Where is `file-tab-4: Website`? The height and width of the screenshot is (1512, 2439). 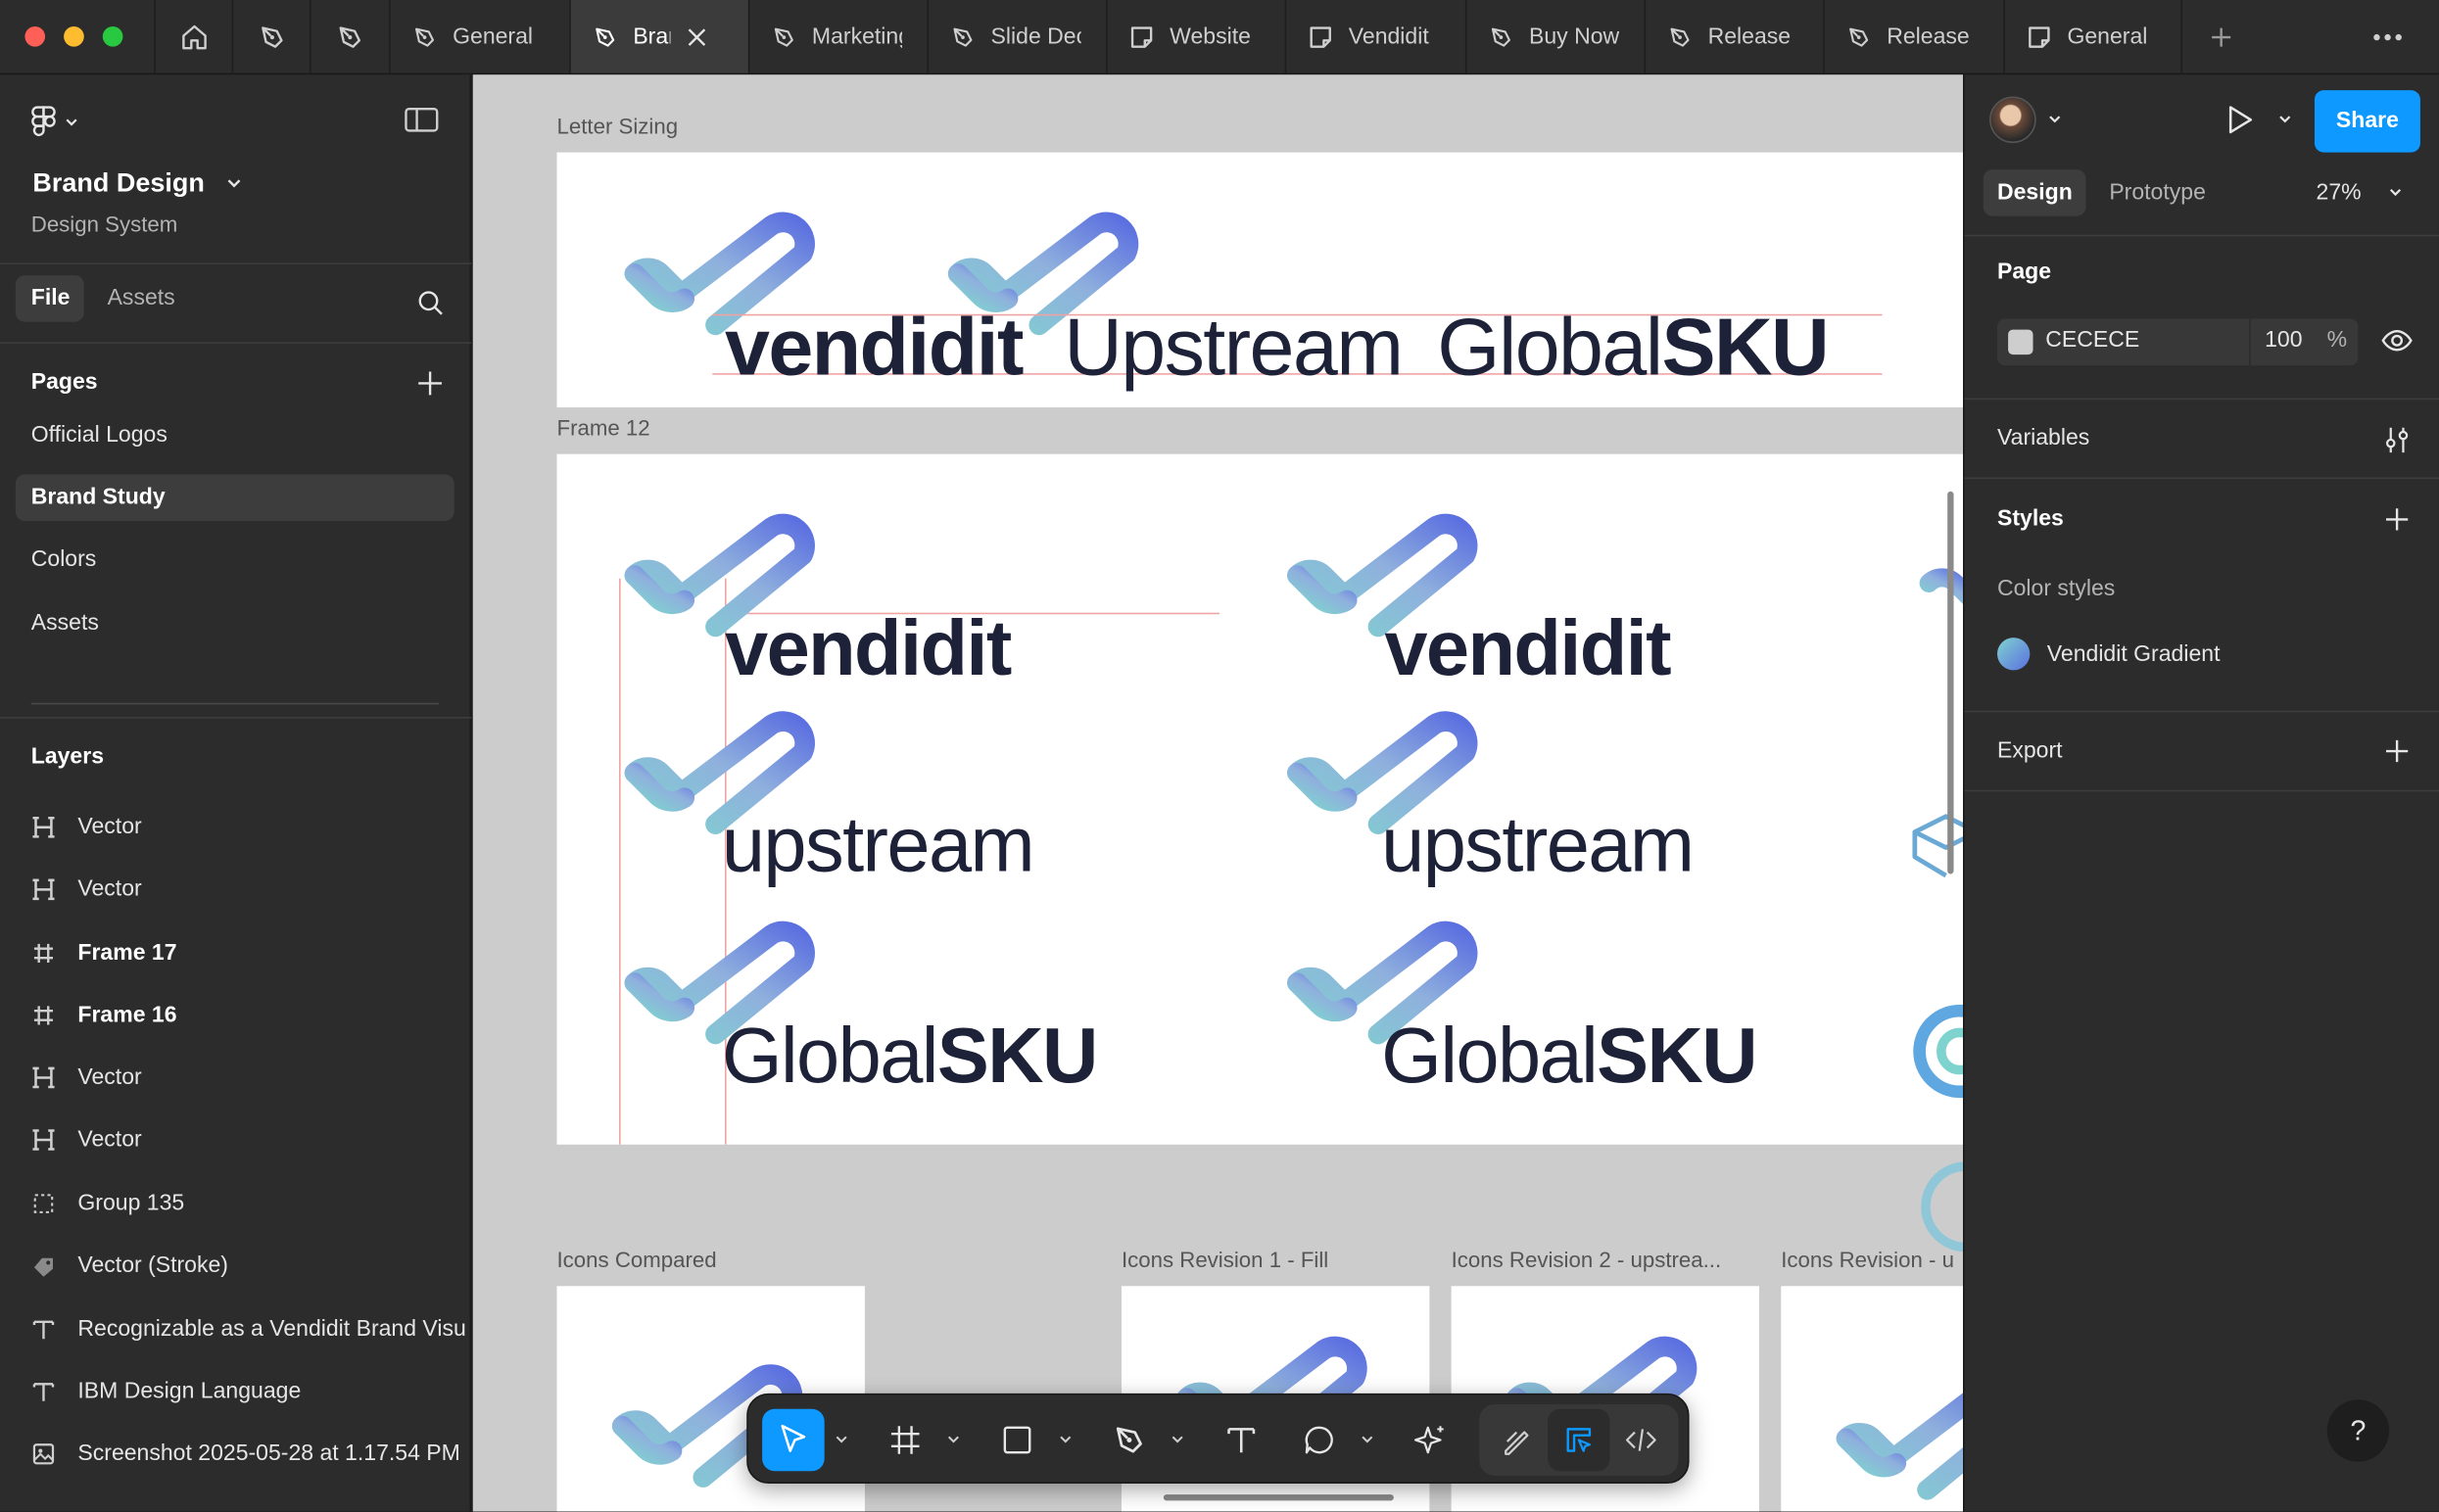 file-tab-4: Website is located at coordinates (1195, 36).